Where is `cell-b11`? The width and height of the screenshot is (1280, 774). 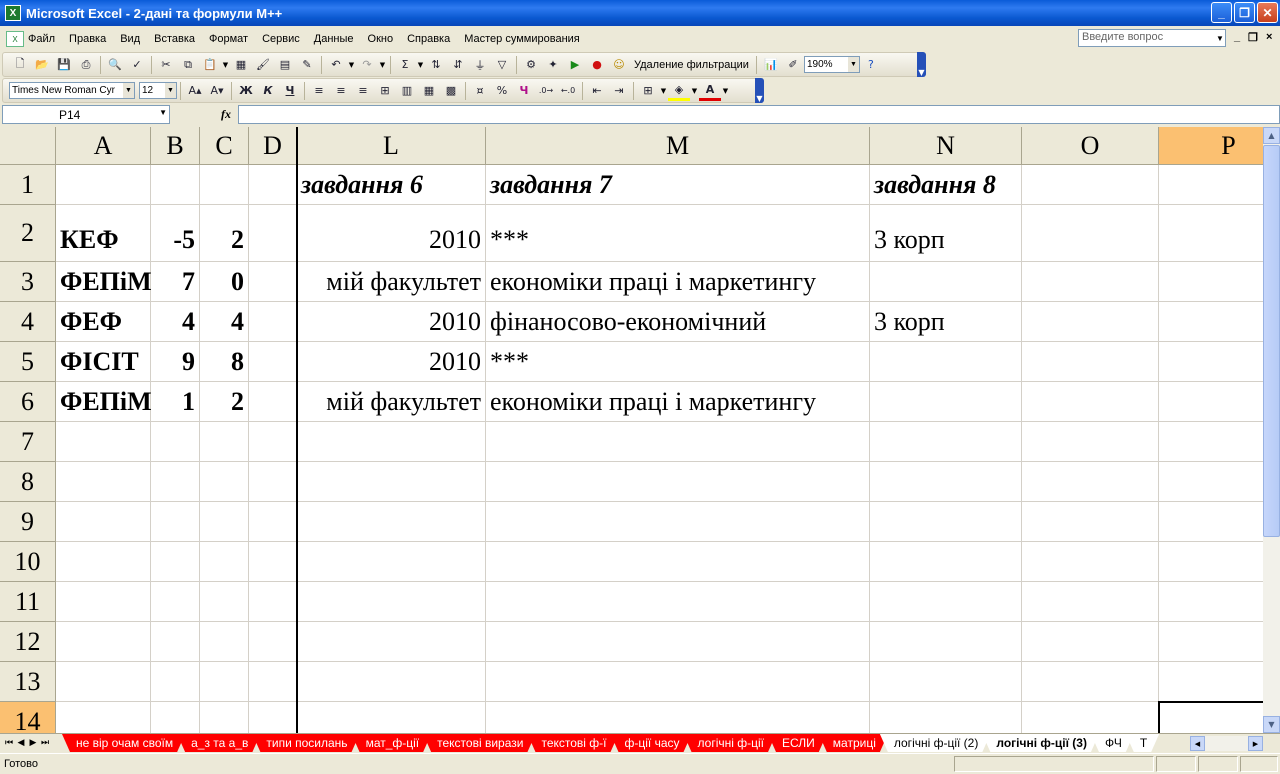 cell-b11 is located at coordinates (175, 602).